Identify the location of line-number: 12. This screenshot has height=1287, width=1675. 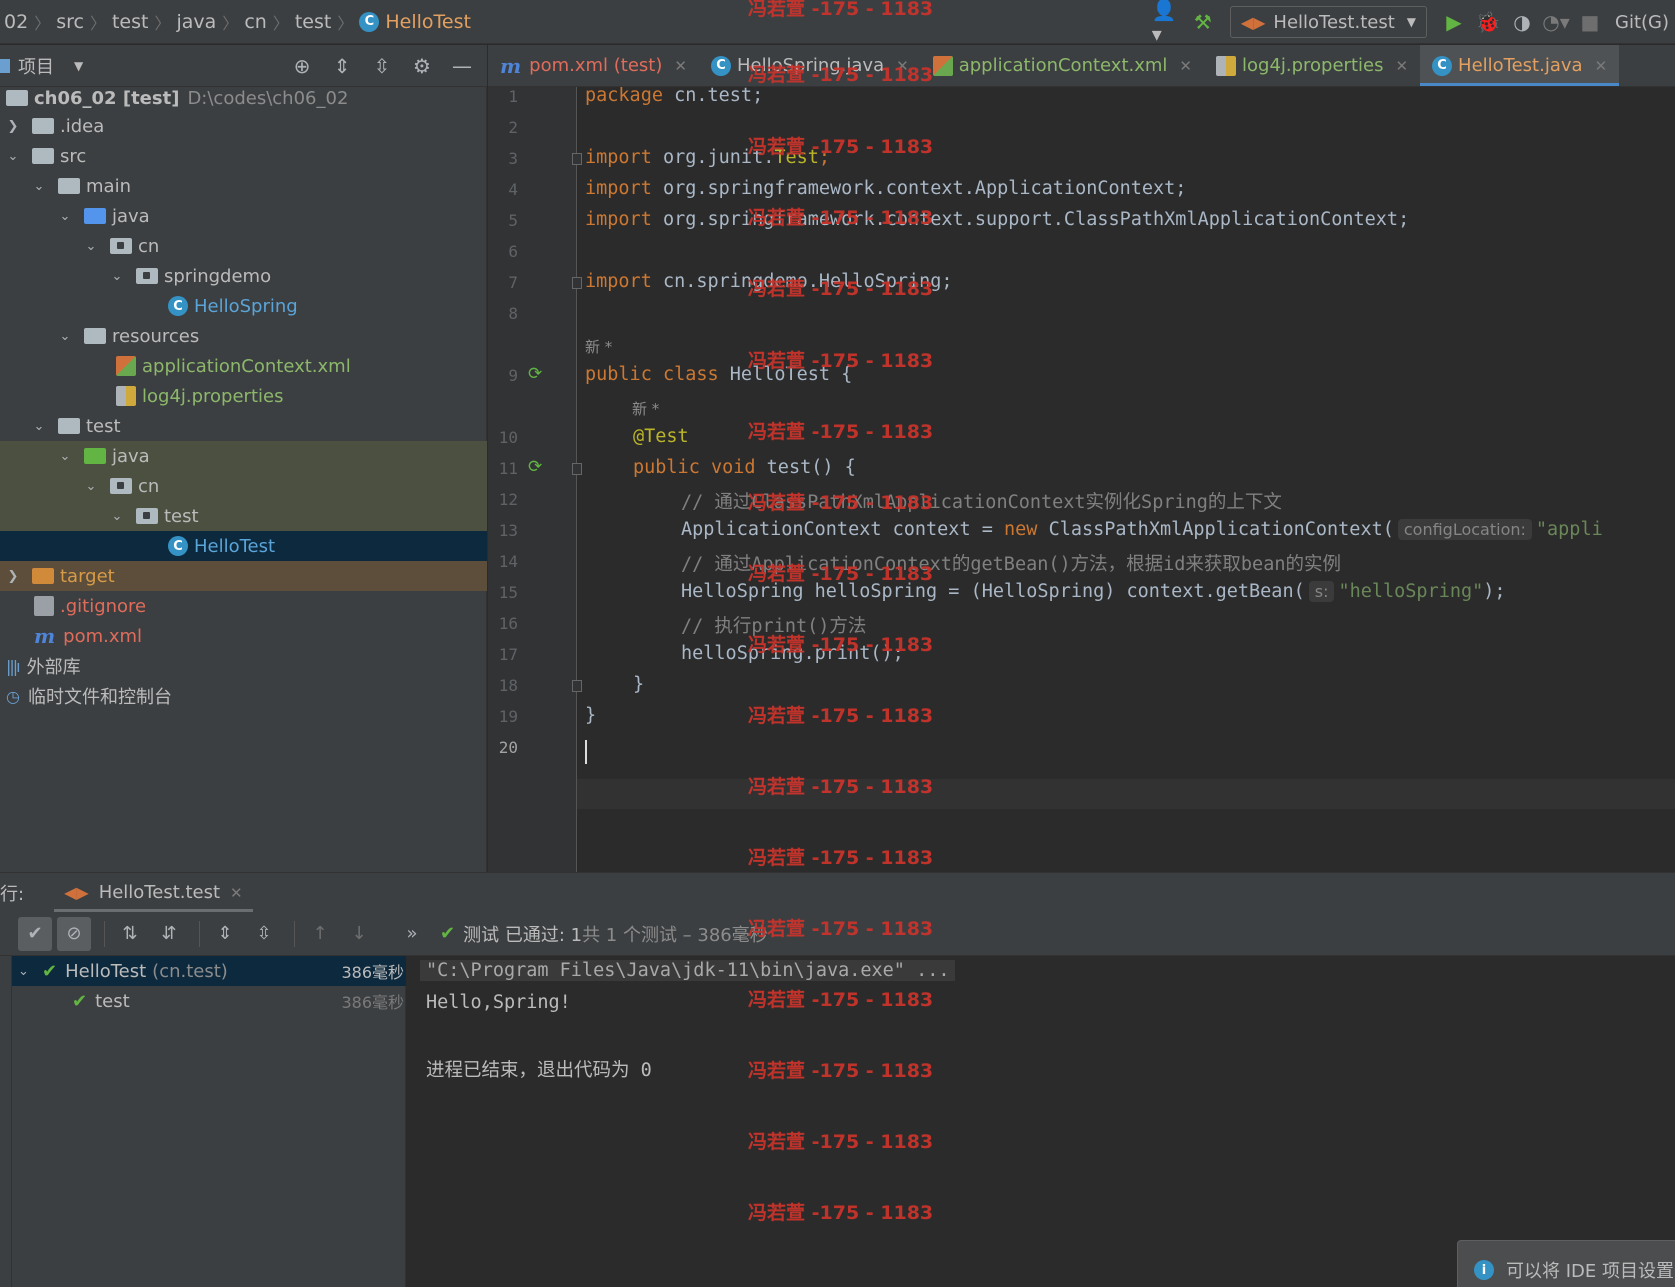
(508, 499).